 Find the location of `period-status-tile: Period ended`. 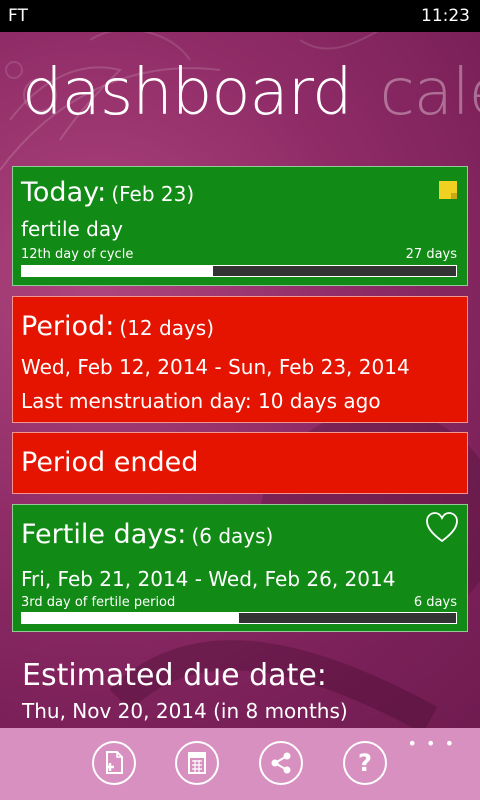

period-status-tile: Period ended is located at coordinates (240, 463).